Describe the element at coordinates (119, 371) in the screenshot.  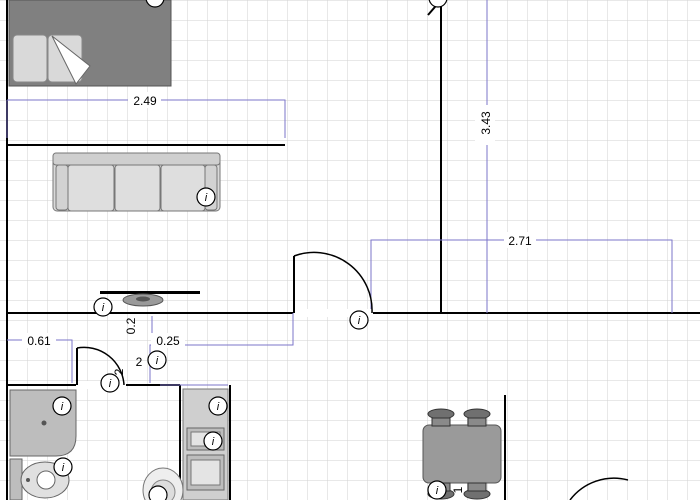
I see `dimension-label-2: 2` at that location.